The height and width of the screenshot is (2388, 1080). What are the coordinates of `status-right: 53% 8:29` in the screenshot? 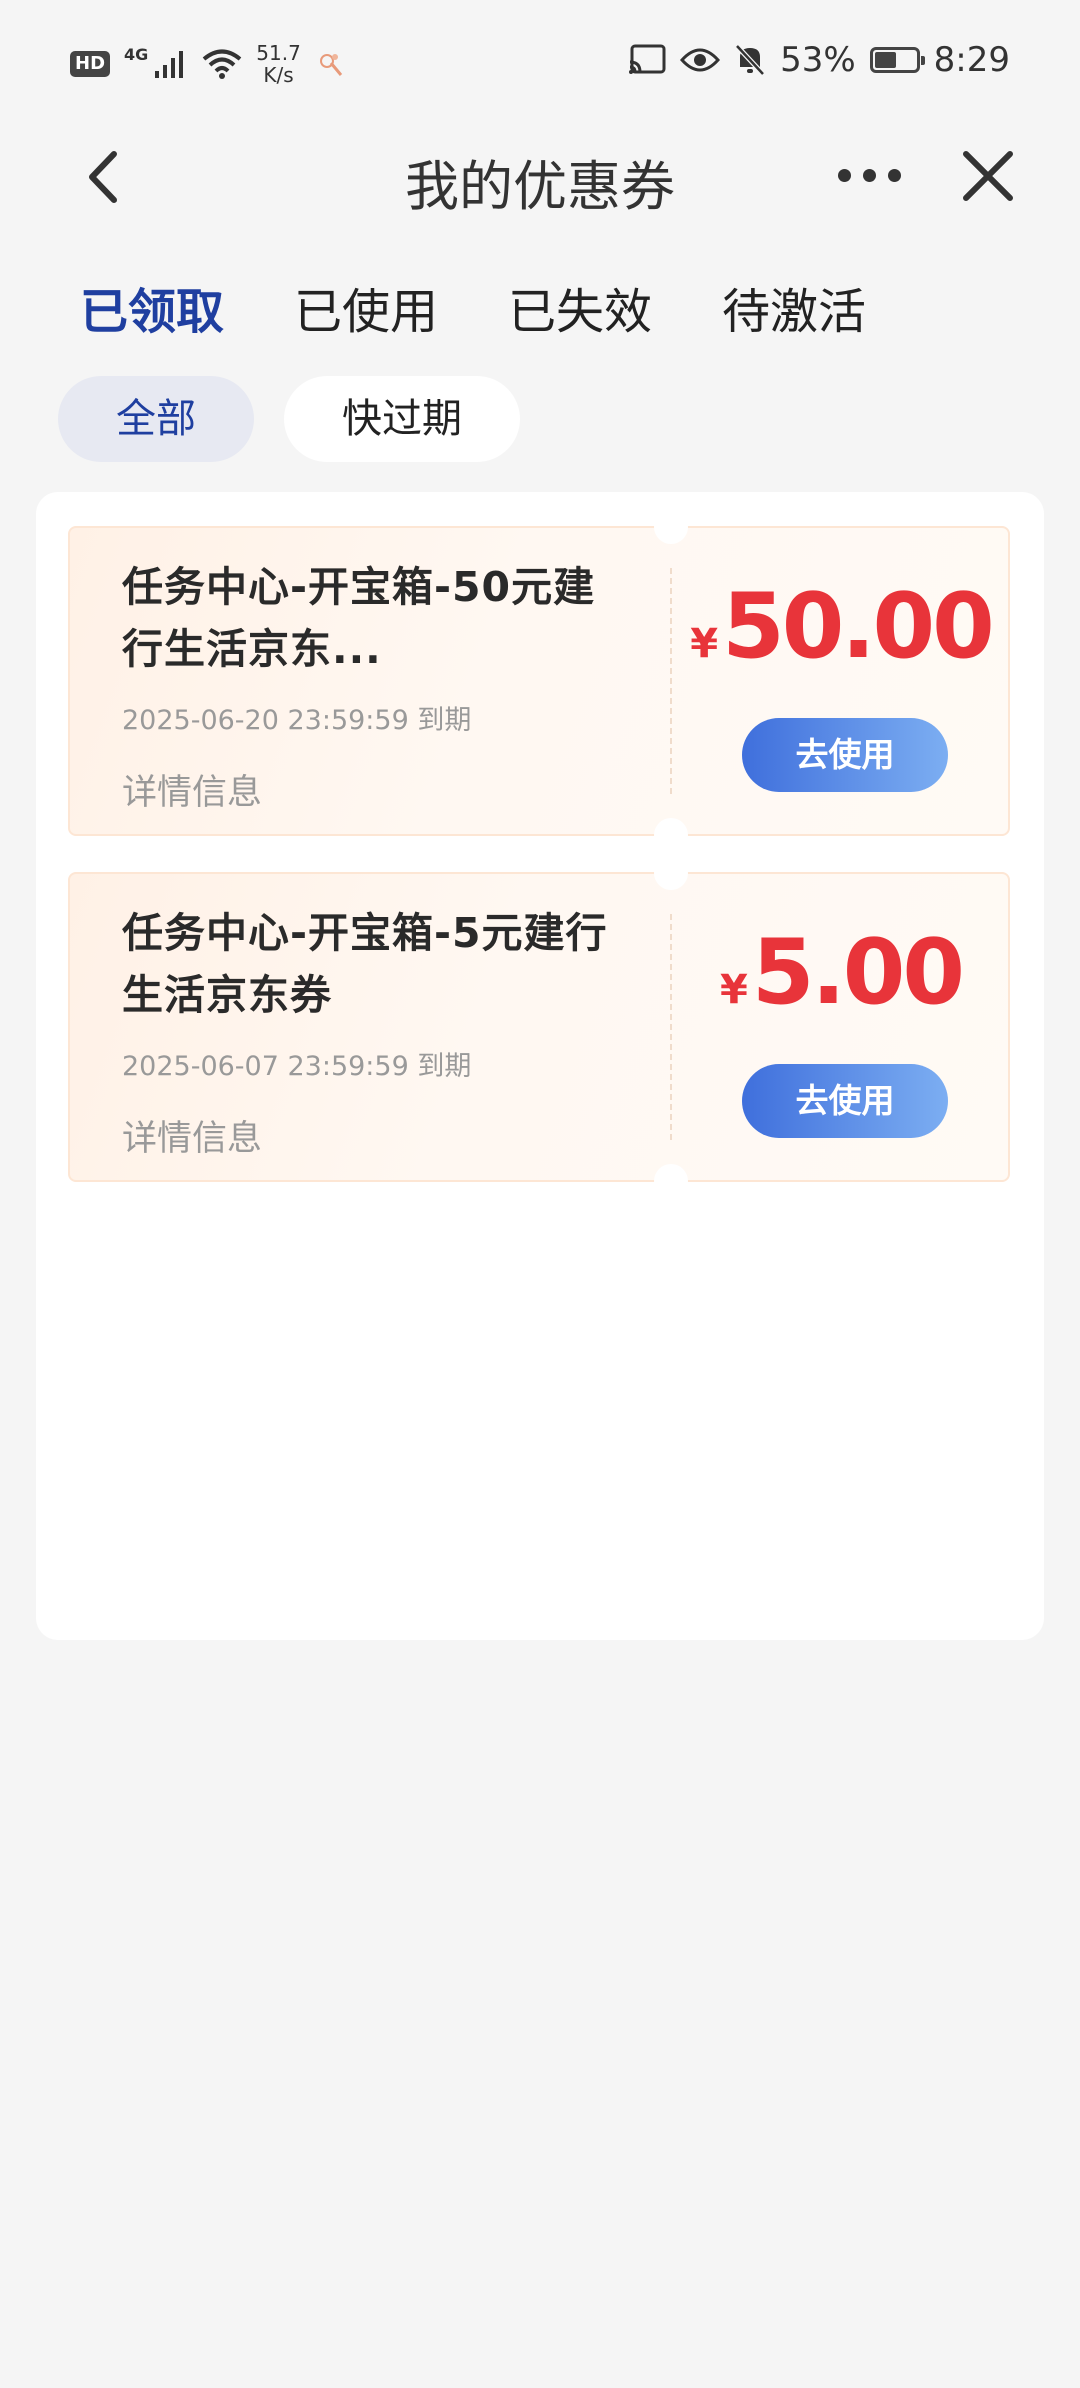 It's located at (819, 60).